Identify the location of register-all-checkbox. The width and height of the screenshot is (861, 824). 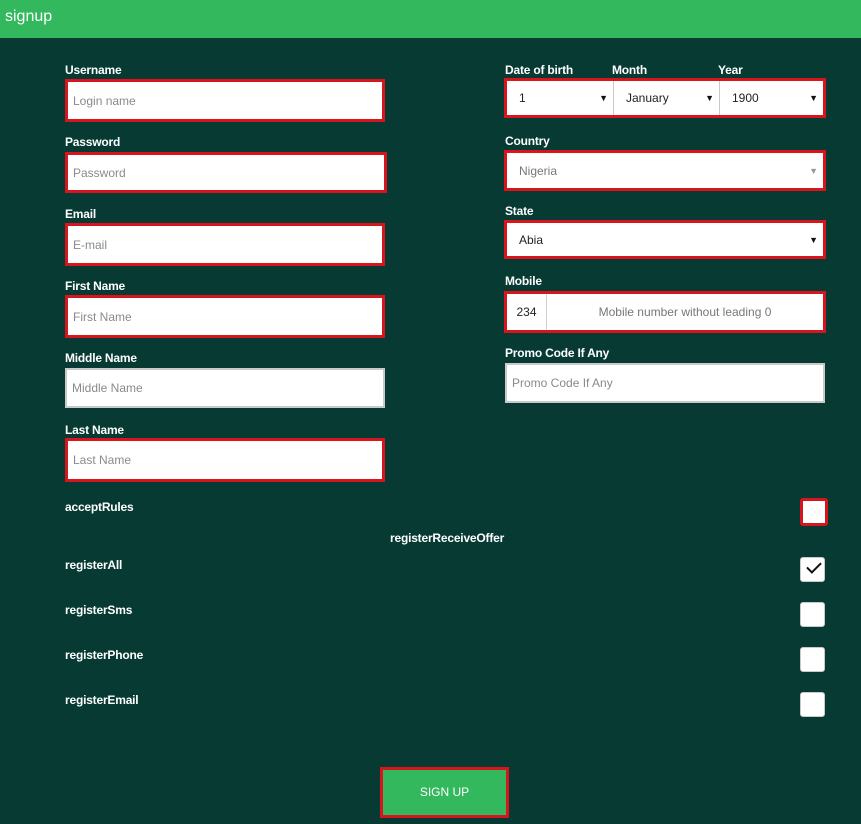
(812, 569).